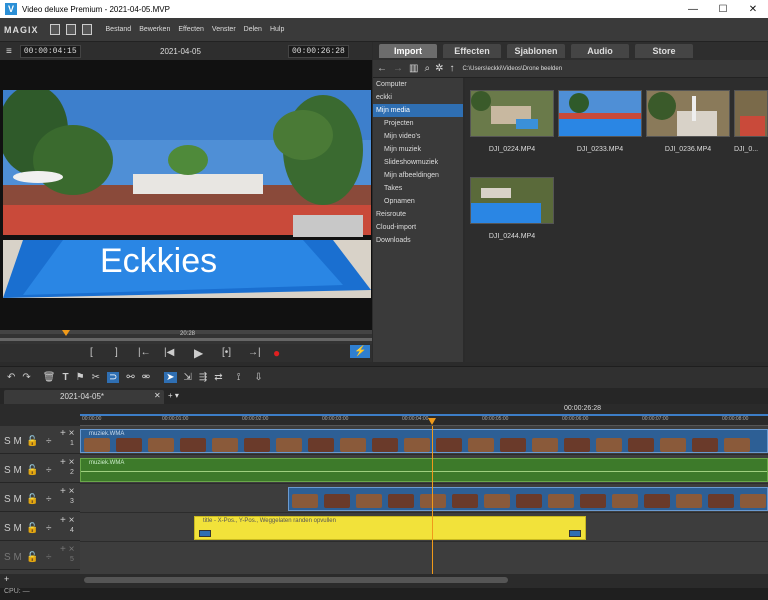  Describe the element at coordinates (418, 214) in the screenshot. I see `tree-item-reisroute: Reisroute` at that location.